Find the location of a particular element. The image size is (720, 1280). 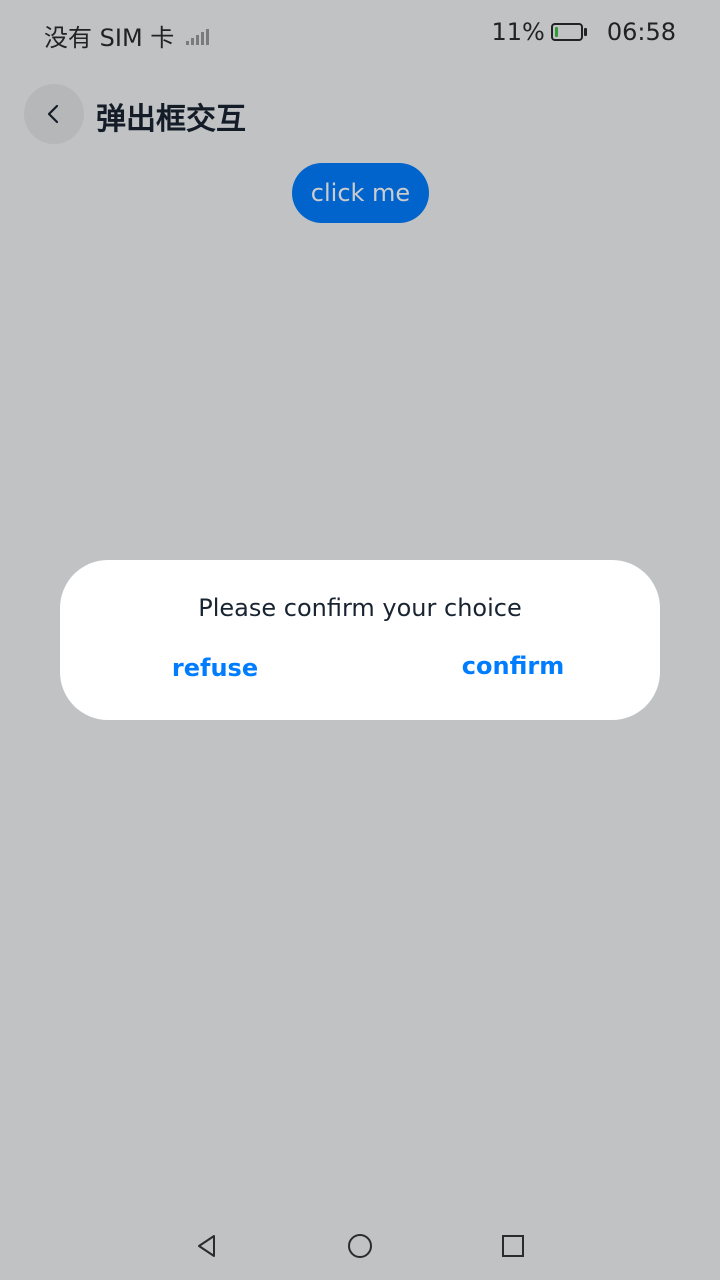

nav-recent-button is located at coordinates (513, 1246).